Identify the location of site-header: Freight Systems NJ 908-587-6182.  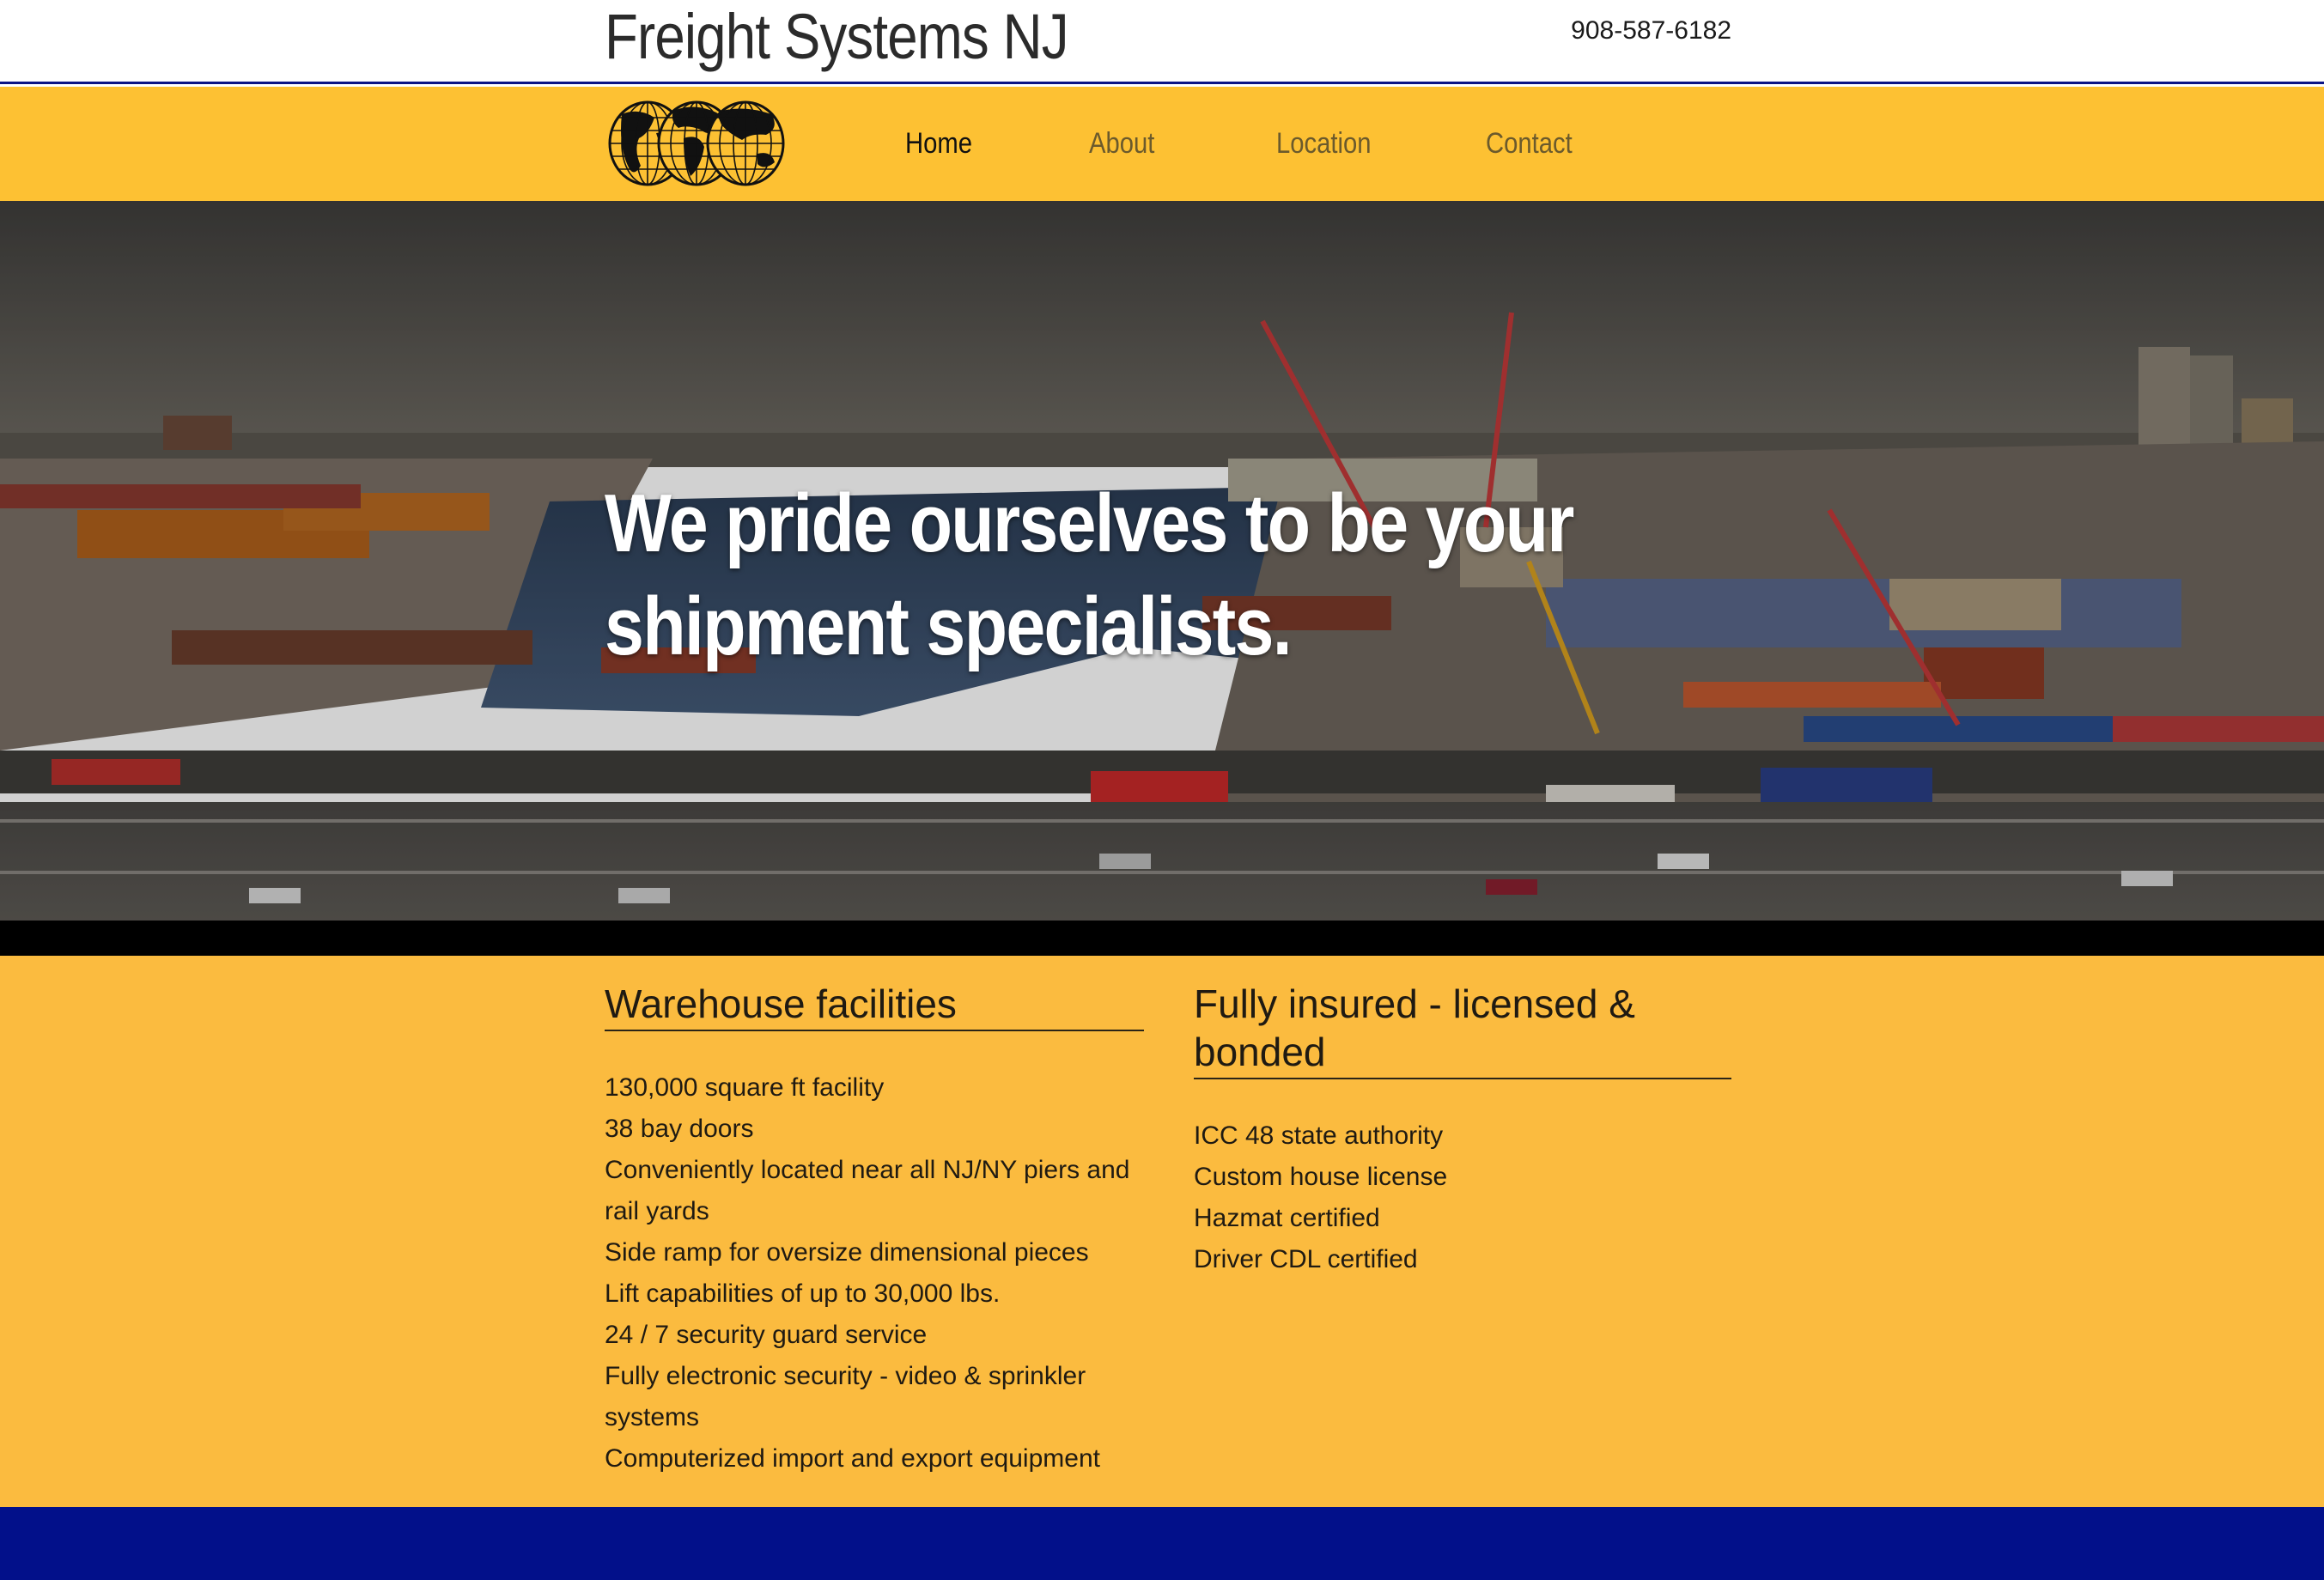
(1162, 42).